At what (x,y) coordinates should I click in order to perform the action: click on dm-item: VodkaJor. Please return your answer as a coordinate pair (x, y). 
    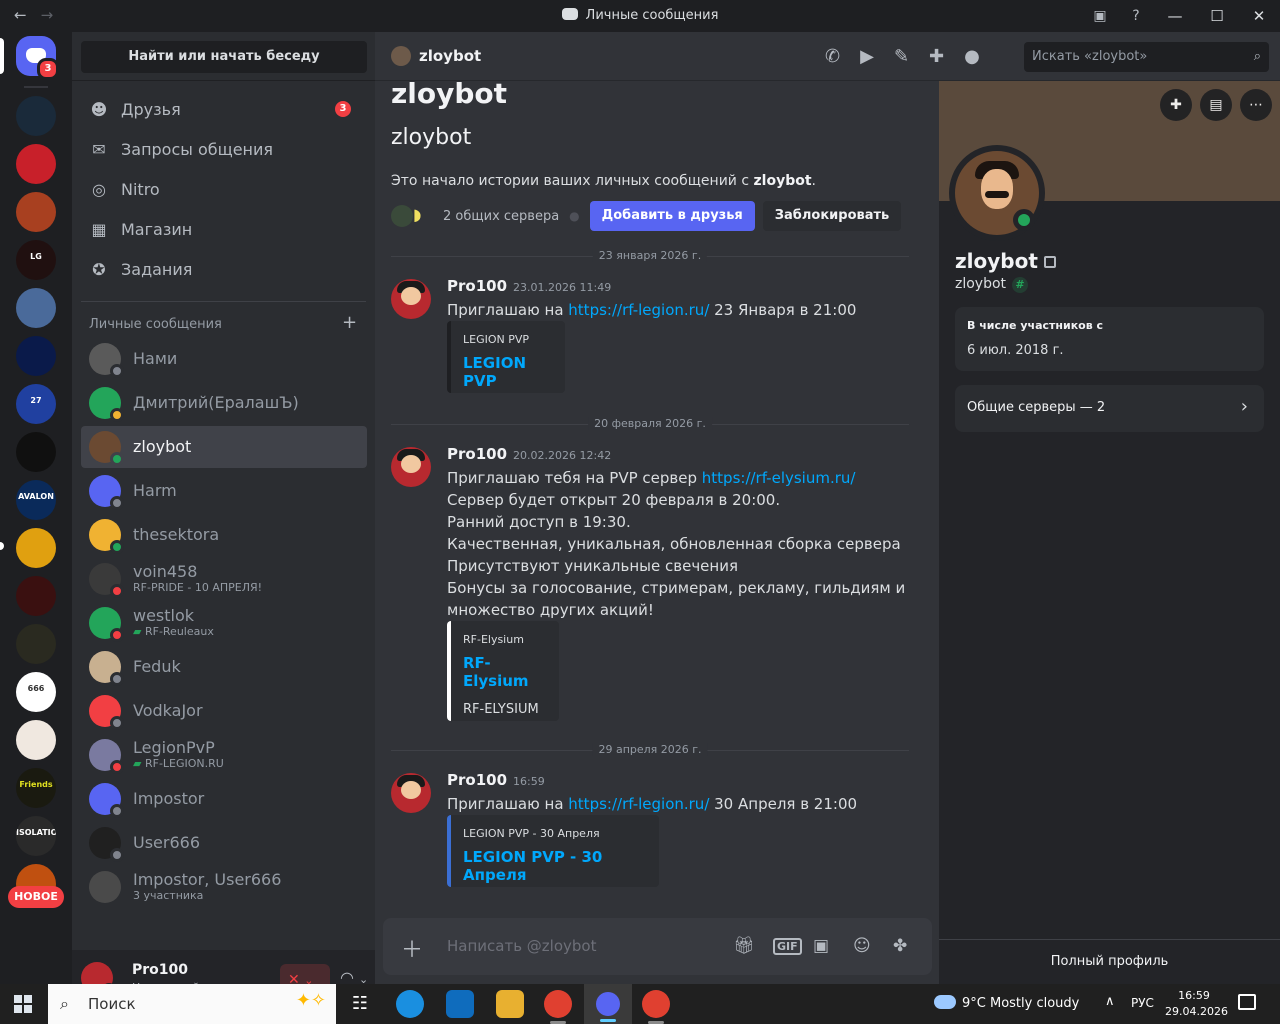
    Looking at the image, I should click on (224, 711).